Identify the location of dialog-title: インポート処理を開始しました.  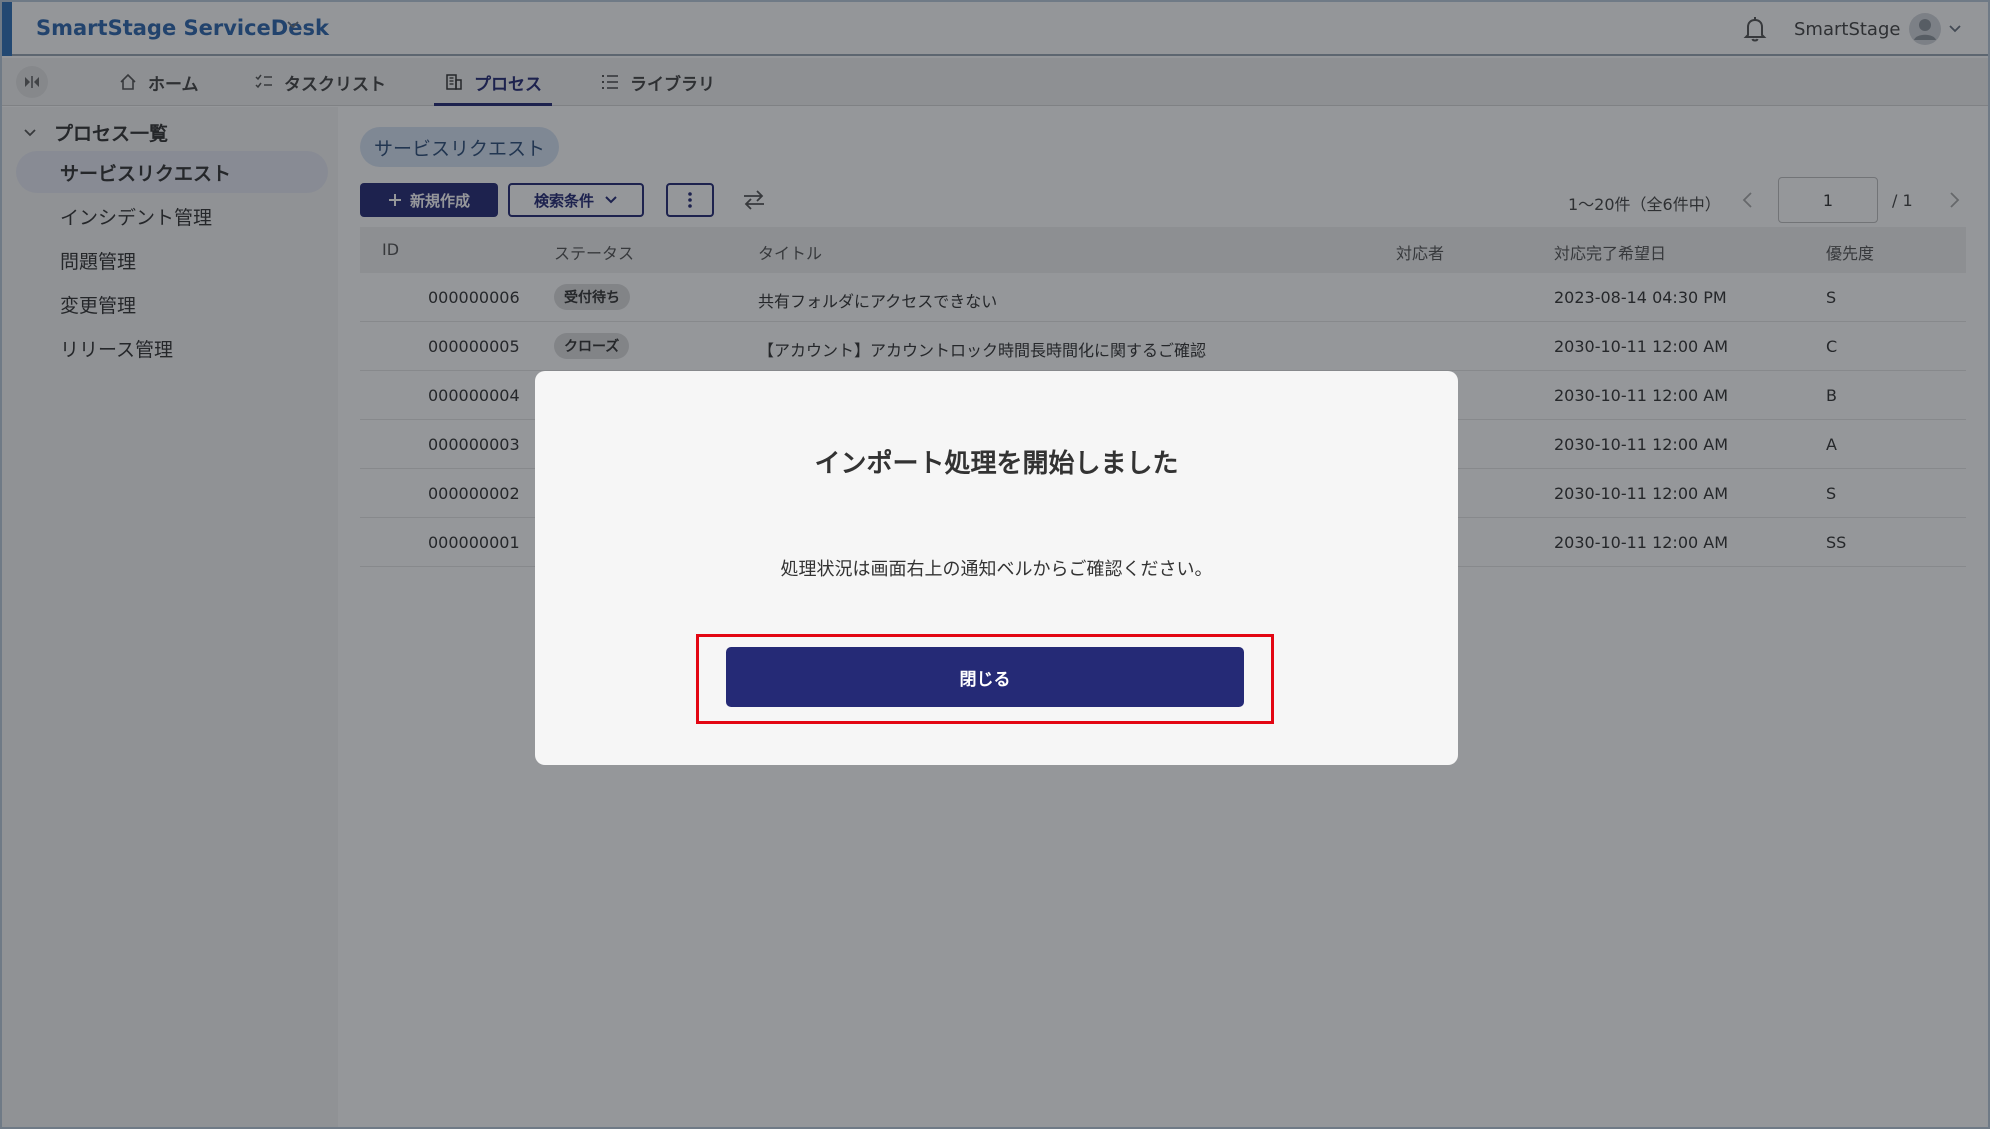
(996, 464).